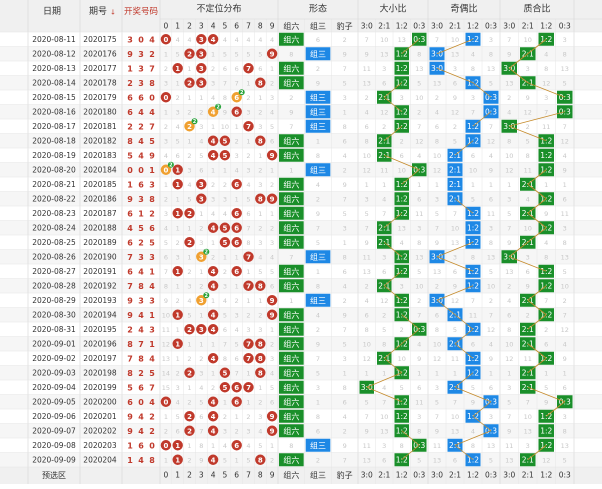 This screenshot has height=489, width=602. Describe the element at coordinates (546, 185) in the screenshot. I see `prime-miss: 1` at that location.